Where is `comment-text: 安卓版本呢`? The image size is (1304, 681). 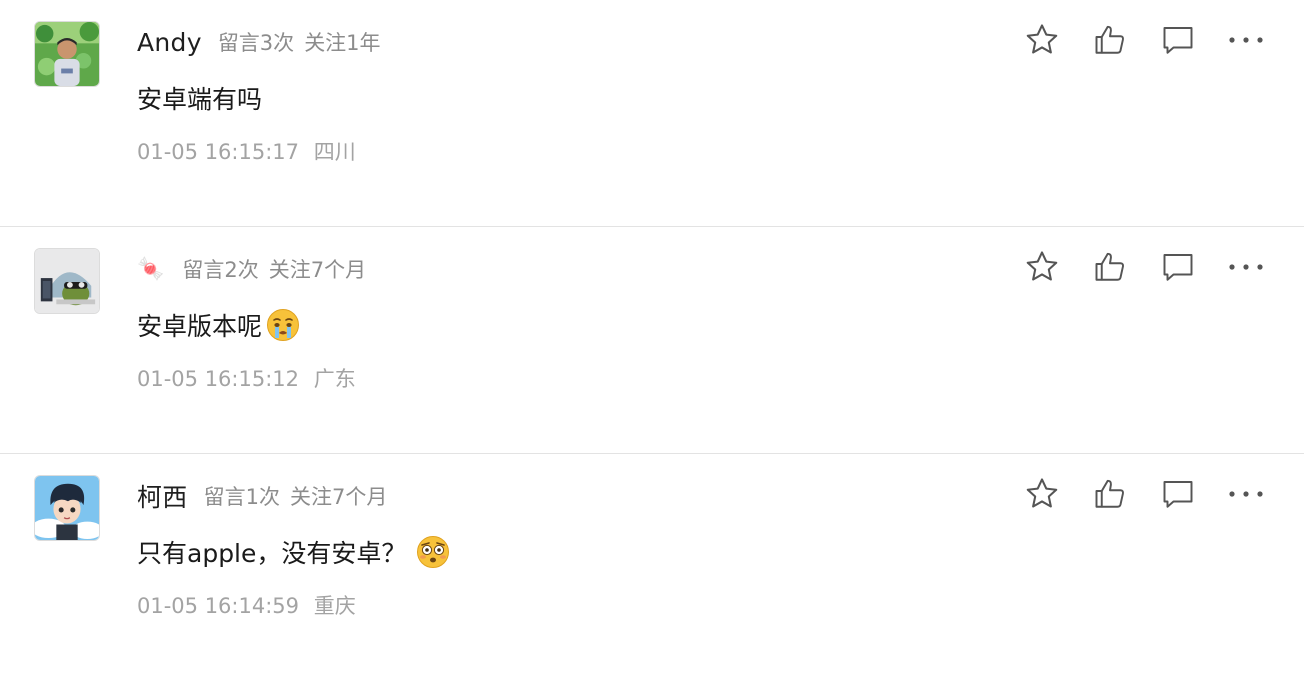 comment-text: 安卓版本呢 is located at coordinates (200, 326).